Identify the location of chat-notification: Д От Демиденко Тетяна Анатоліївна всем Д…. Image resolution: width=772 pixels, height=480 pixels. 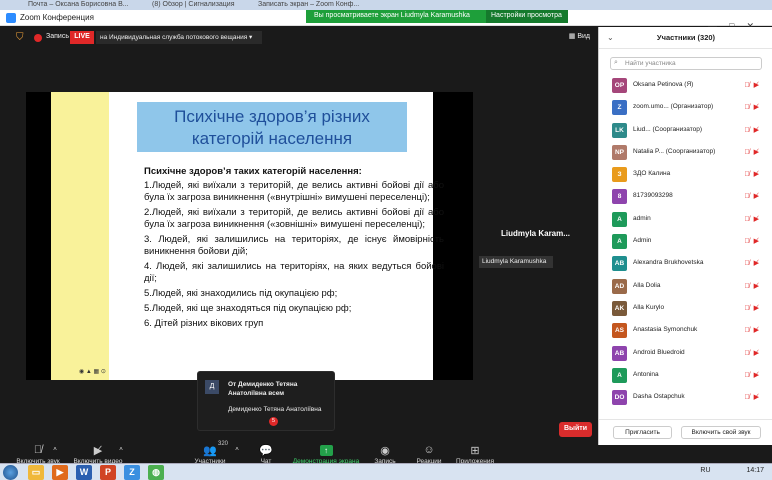
(266, 401).